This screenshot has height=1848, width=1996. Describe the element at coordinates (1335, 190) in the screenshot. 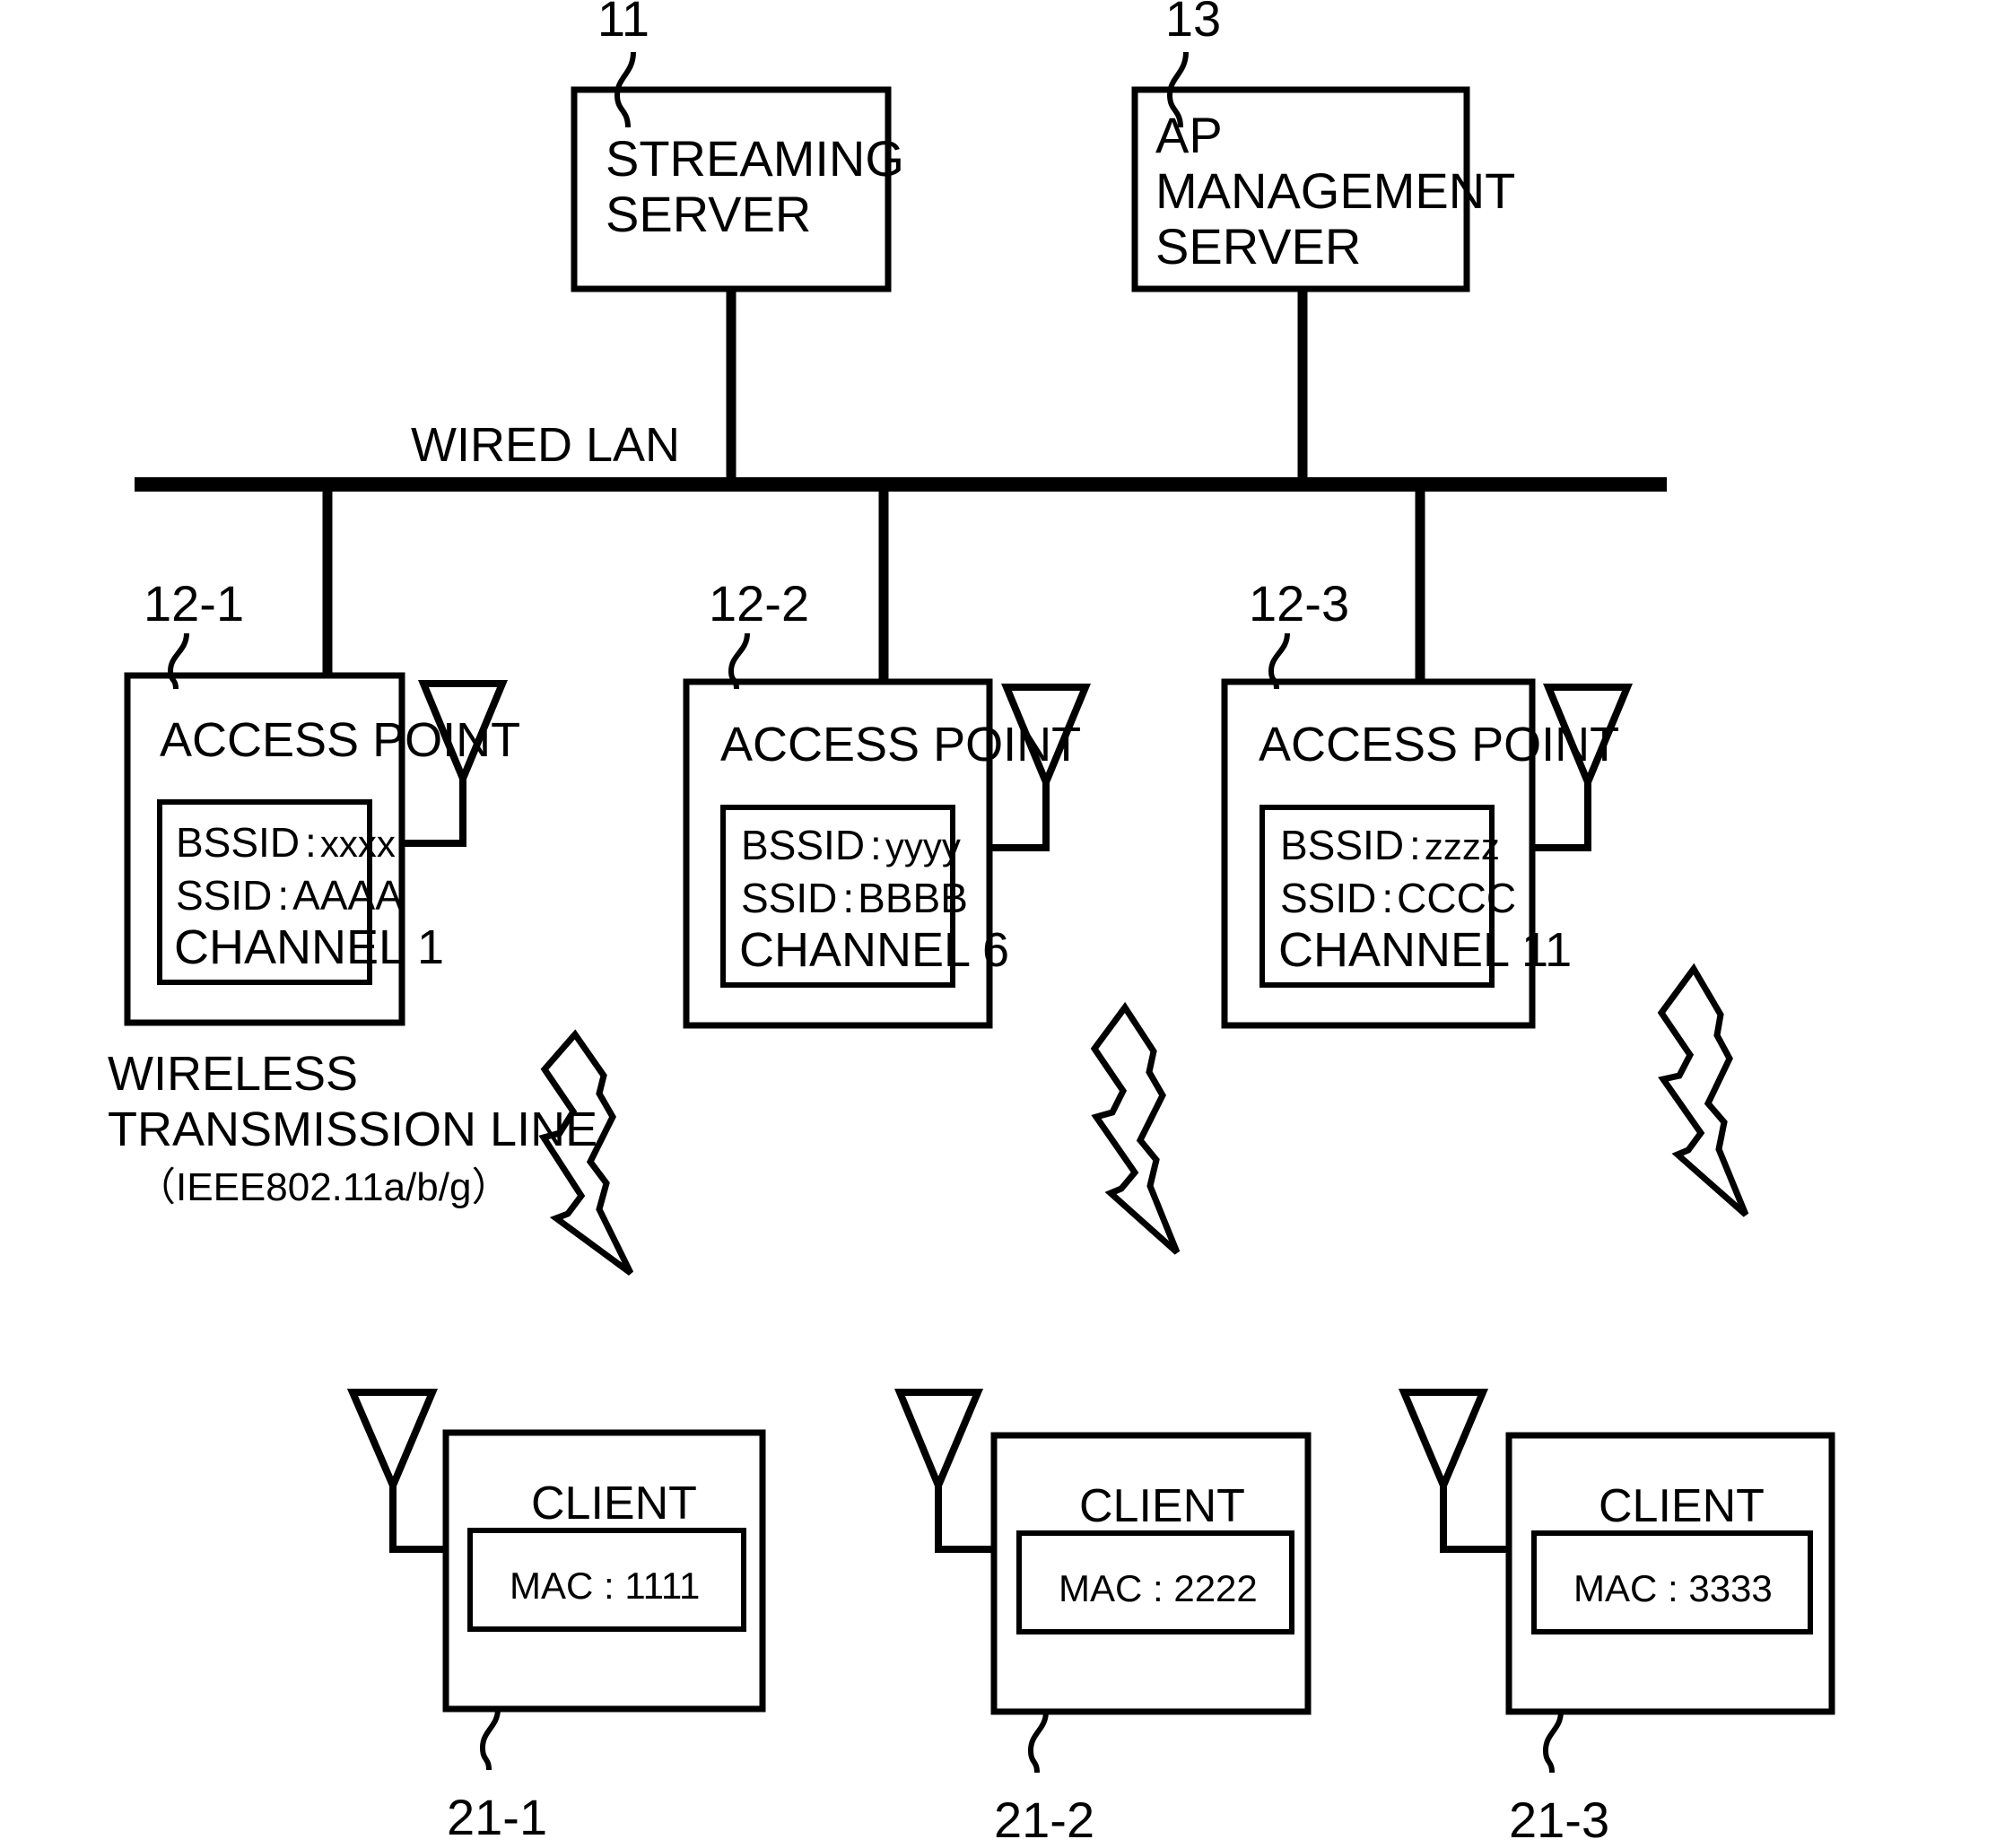

I see `ap-management-server-label-line2: MANAGEMENT` at that location.